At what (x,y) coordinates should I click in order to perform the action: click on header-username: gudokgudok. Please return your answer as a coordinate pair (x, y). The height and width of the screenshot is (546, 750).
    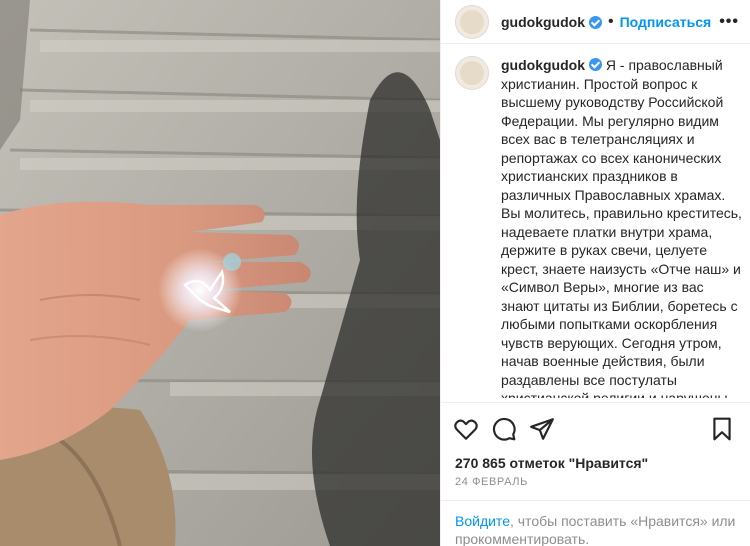
    Looking at the image, I should click on (543, 22).